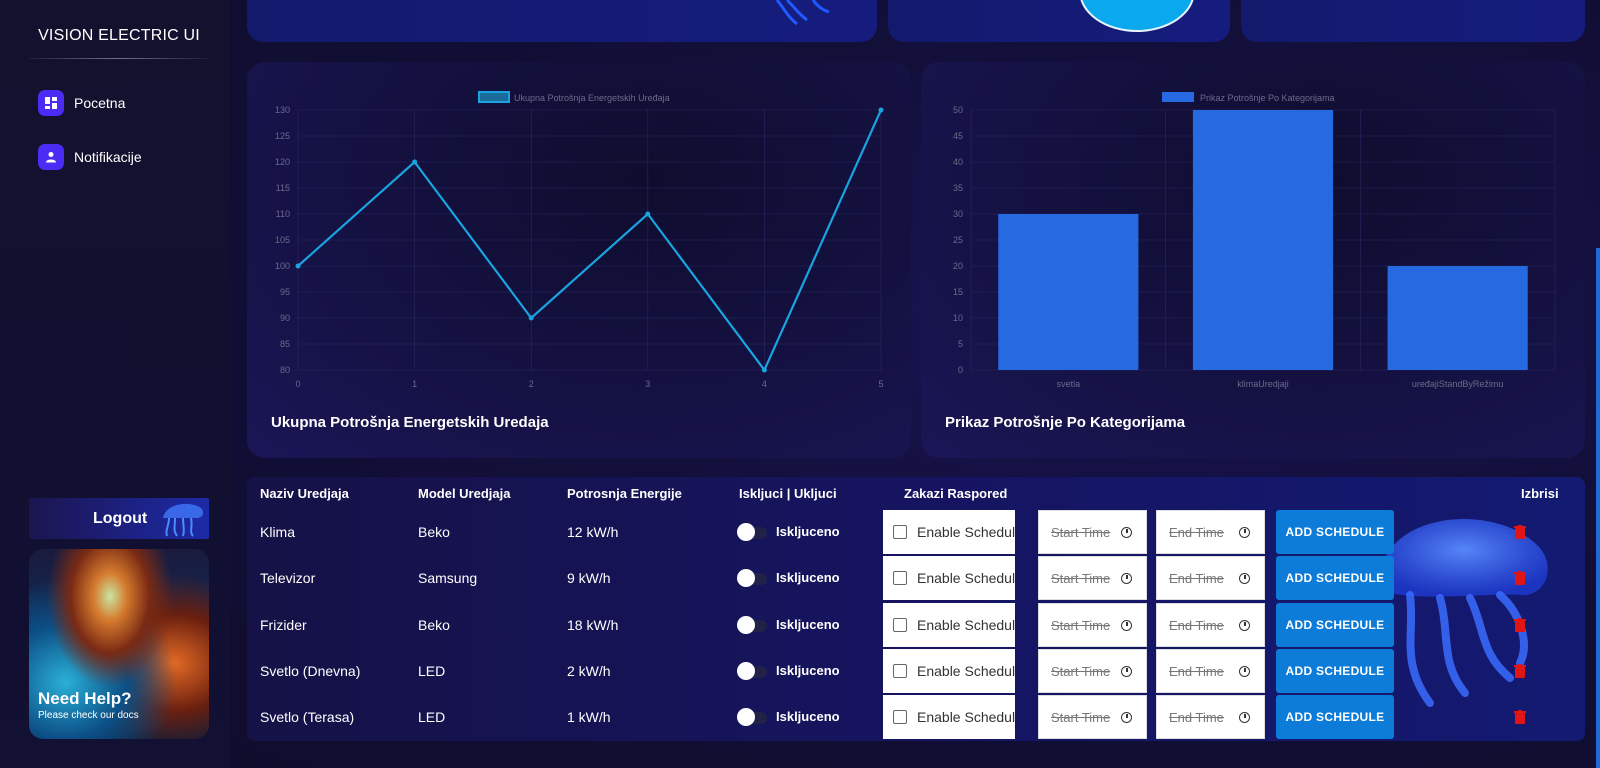 Image resolution: width=1600 pixels, height=768 pixels. Describe the element at coordinates (282, 240) in the screenshot. I see `y-tick-label: 105` at that location.